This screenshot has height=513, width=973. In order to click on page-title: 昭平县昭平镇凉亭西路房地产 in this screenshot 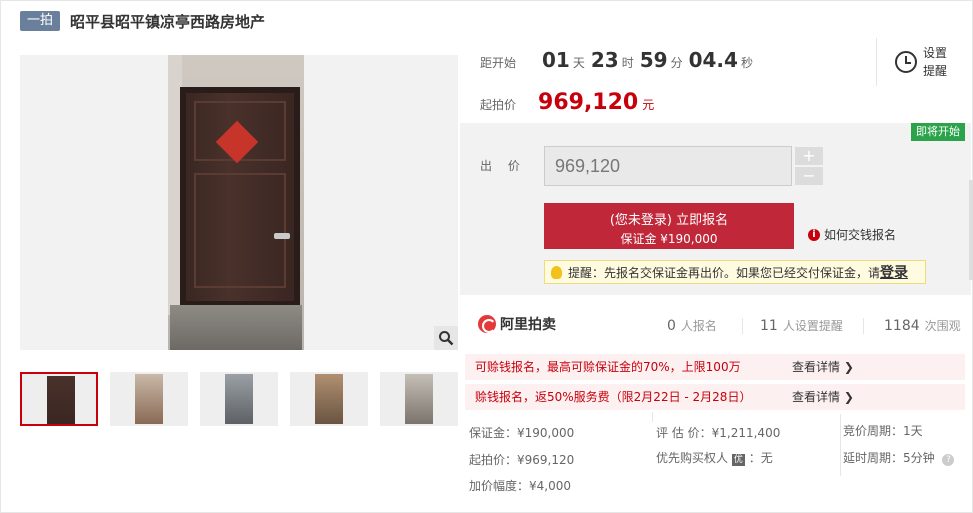, I will do `click(168, 21)`.